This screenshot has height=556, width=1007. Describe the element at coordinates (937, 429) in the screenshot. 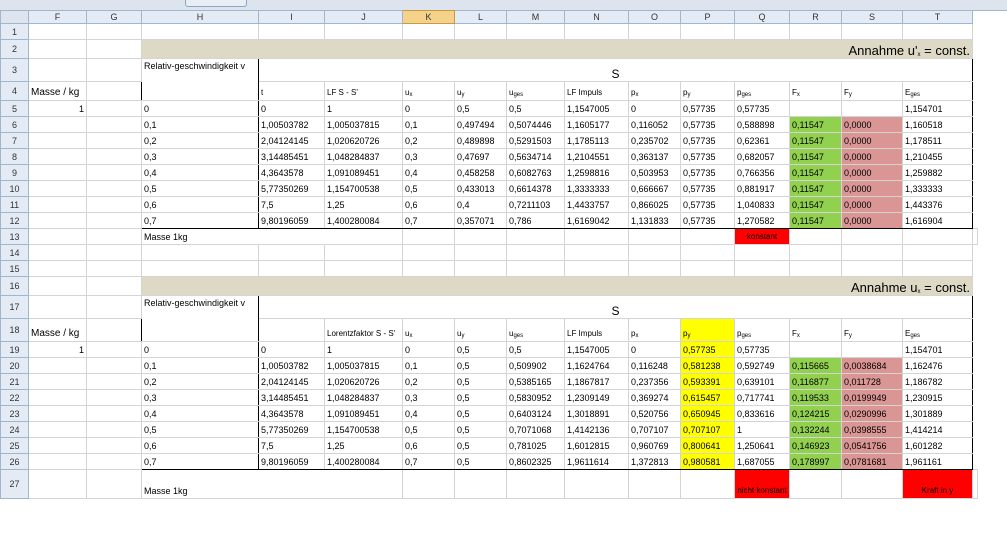

I see `table2-cell-r6-c13: 1,414214` at that location.